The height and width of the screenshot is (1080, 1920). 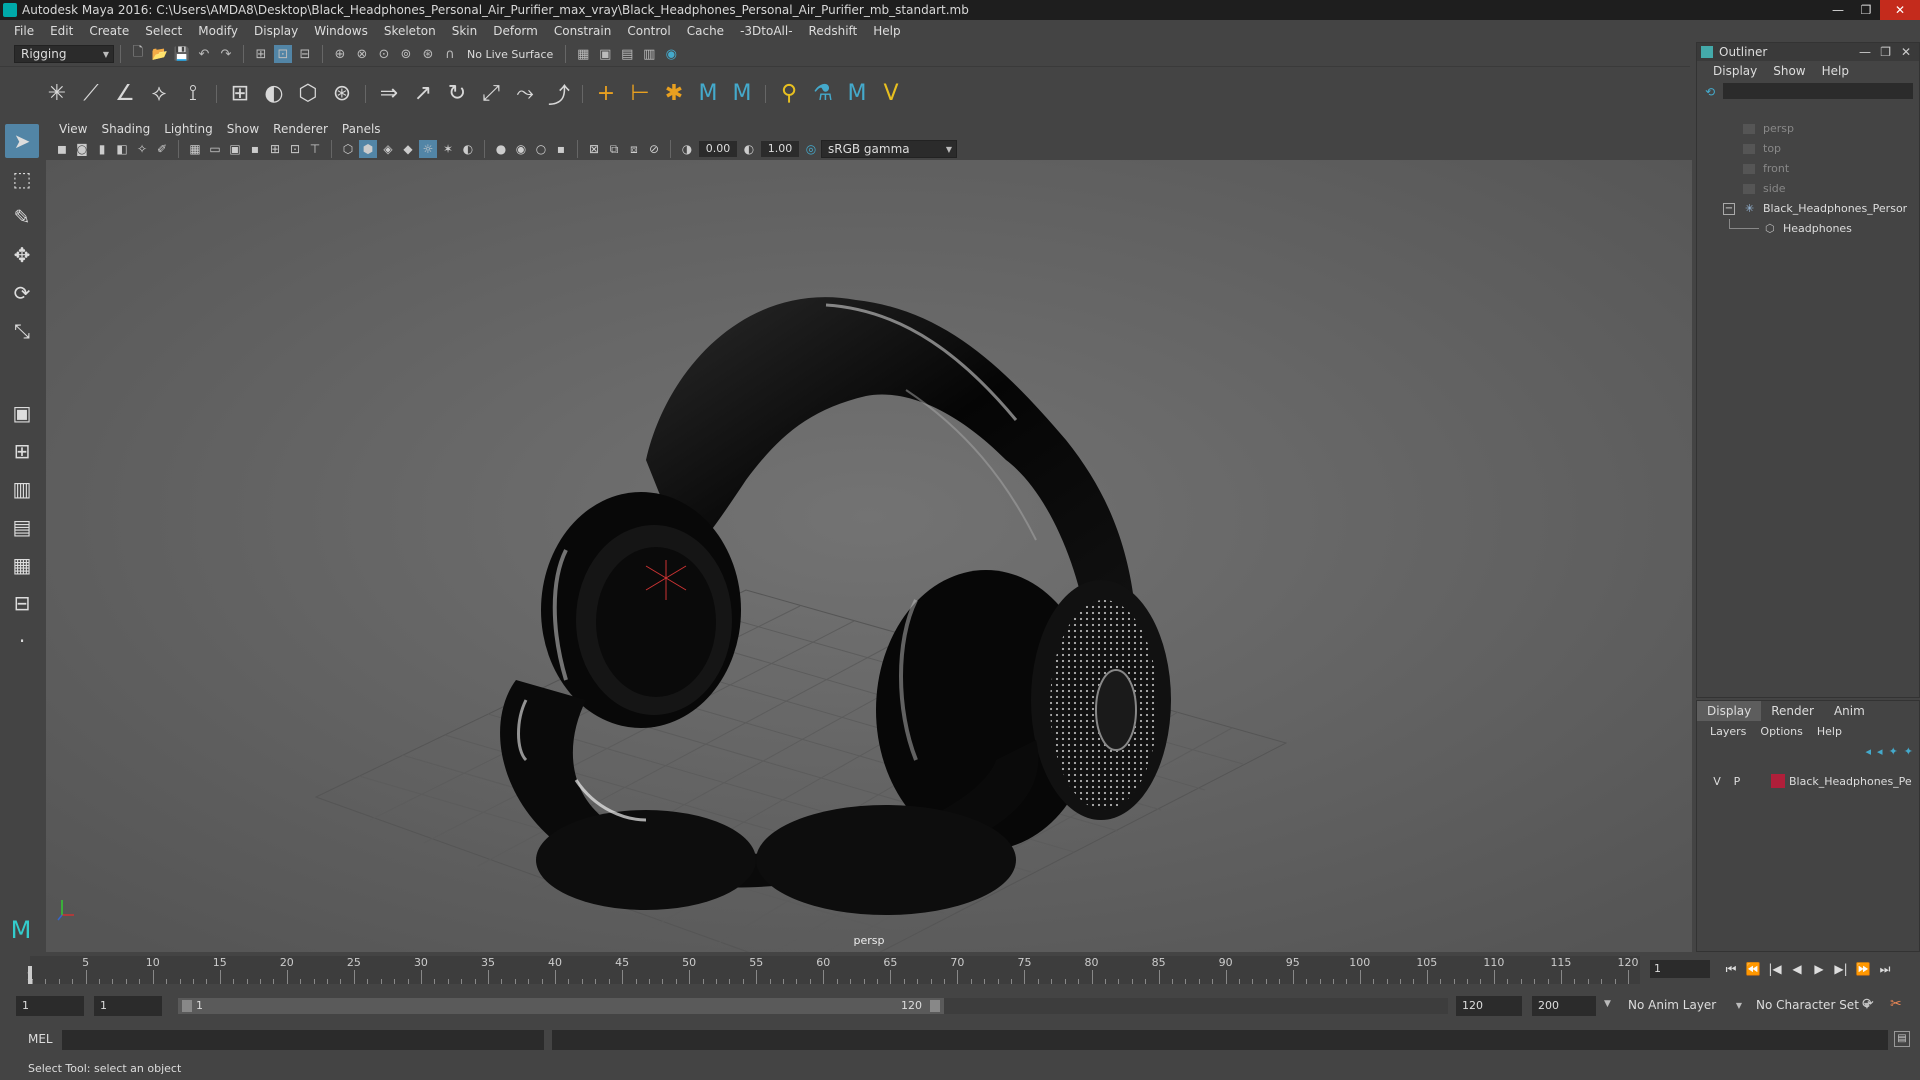 I want to click on playback-start-field: 1, so click(x=128, y=1006).